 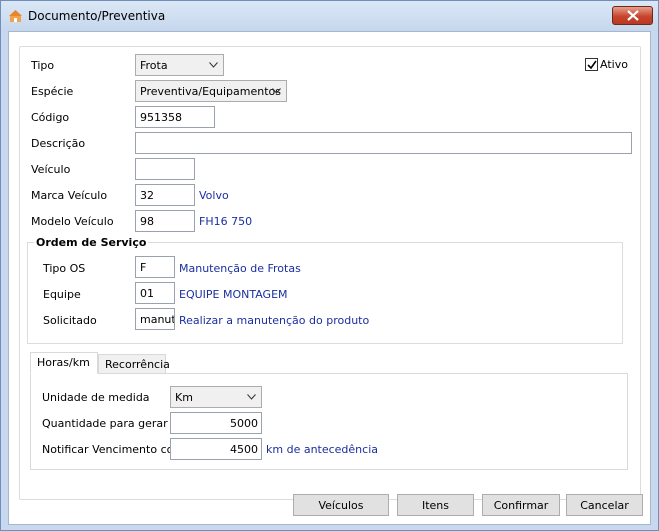 I want to click on codigo-label: Código, so click(x=50, y=117).